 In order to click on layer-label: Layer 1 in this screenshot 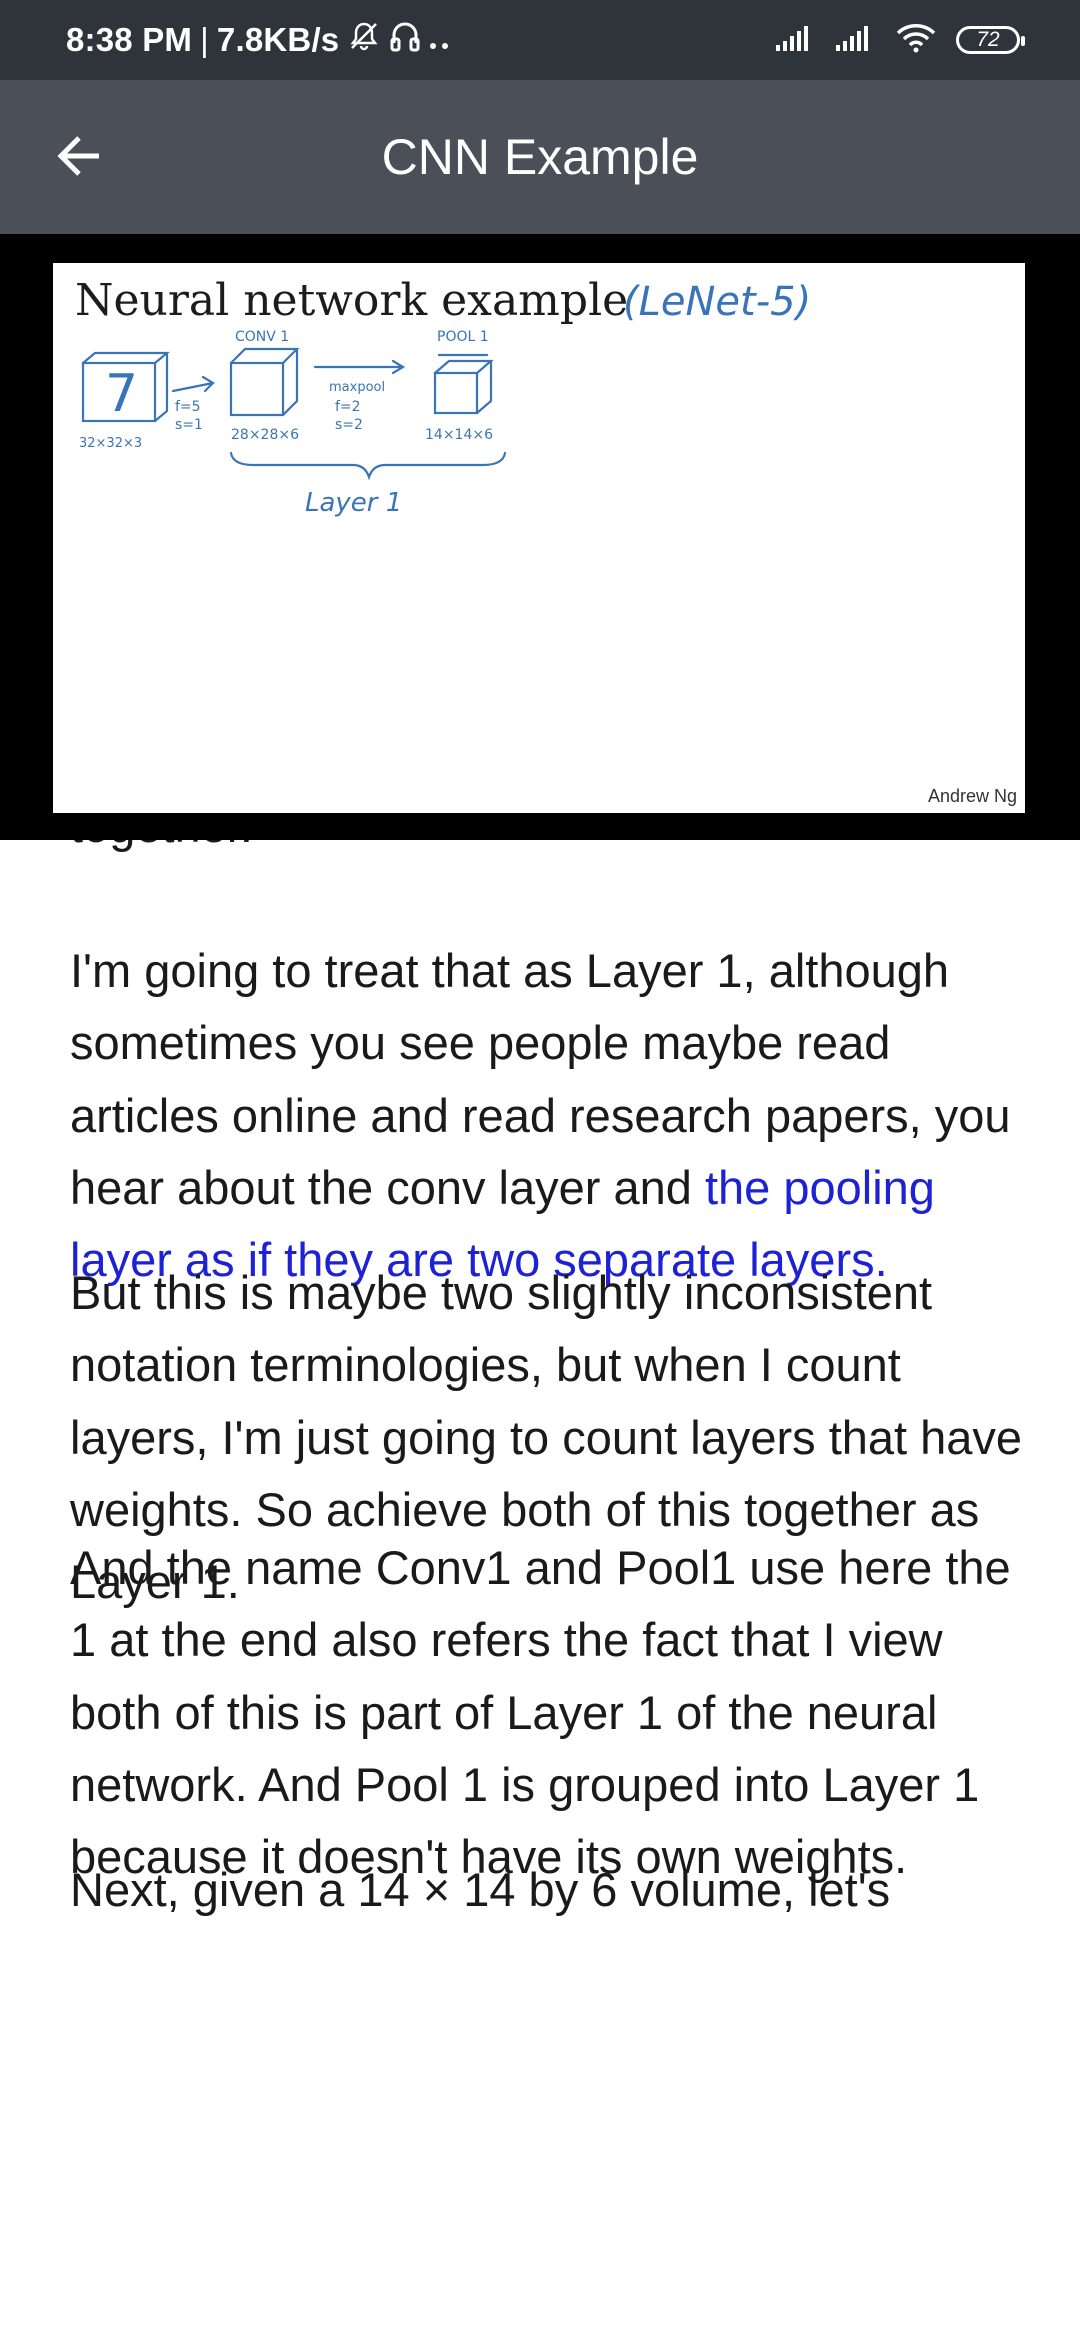, I will do `click(353, 503)`.